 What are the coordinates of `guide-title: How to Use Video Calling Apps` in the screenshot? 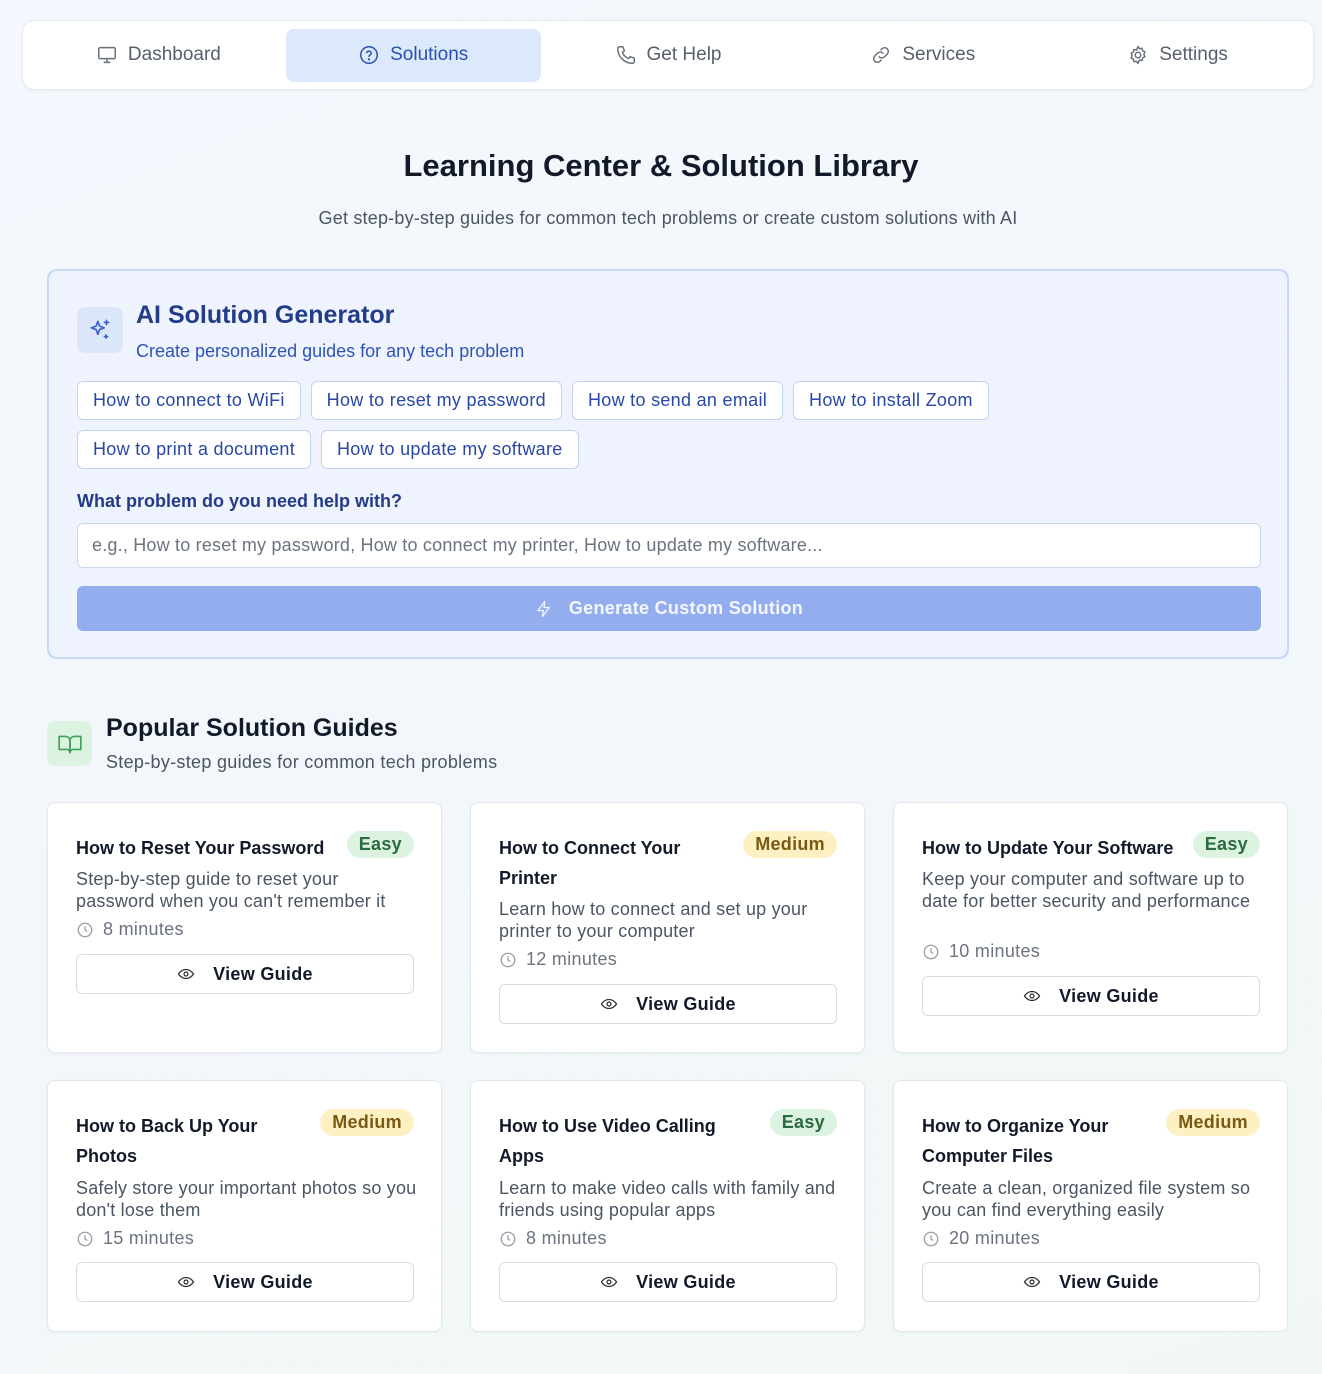 It's located at (607, 1141).